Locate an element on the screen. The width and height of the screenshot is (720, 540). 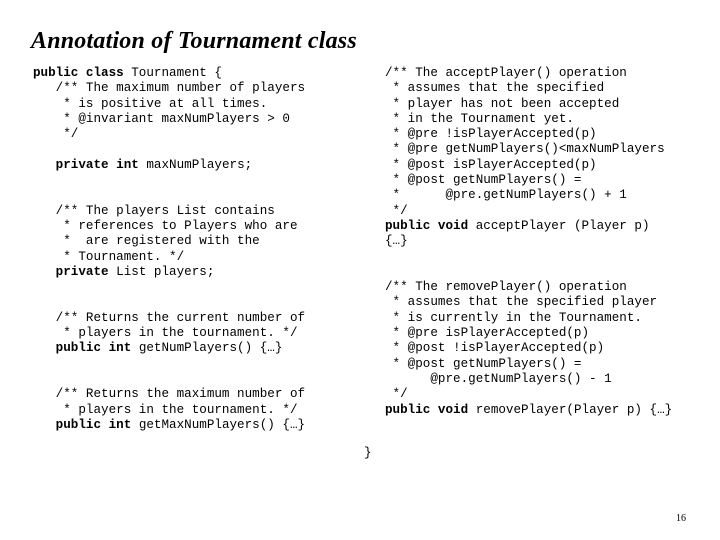
code-line: * @pre getNumPlayers()<maxNumPlayers is located at coordinates (552, 149).